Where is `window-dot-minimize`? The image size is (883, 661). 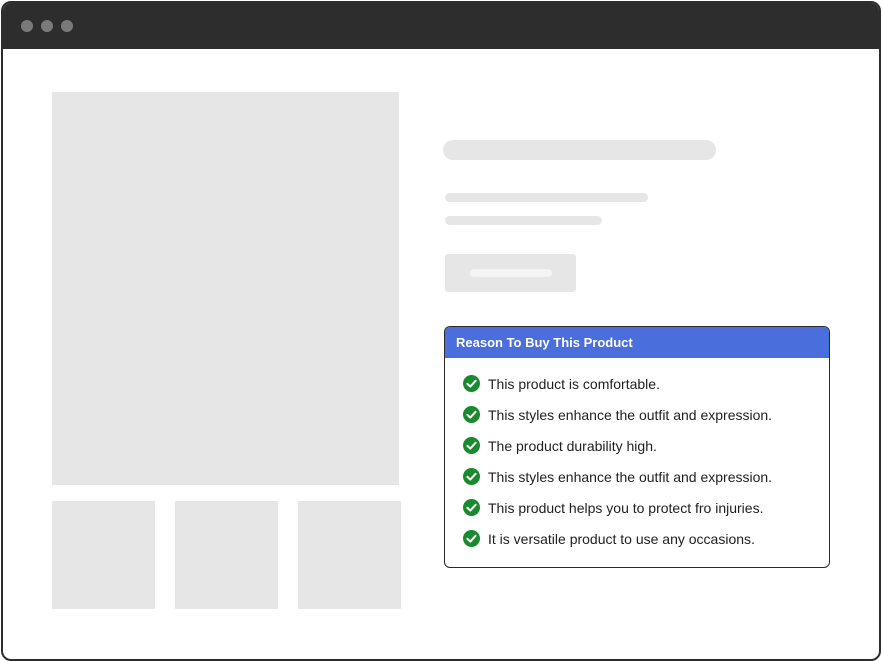
window-dot-minimize is located at coordinates (47, 26).